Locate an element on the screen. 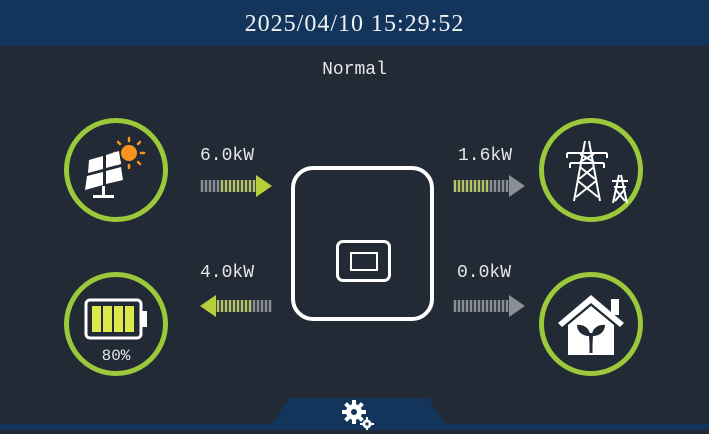 This screenshot has height=434, width=709. grid-node is located at coordinates (591, 170).